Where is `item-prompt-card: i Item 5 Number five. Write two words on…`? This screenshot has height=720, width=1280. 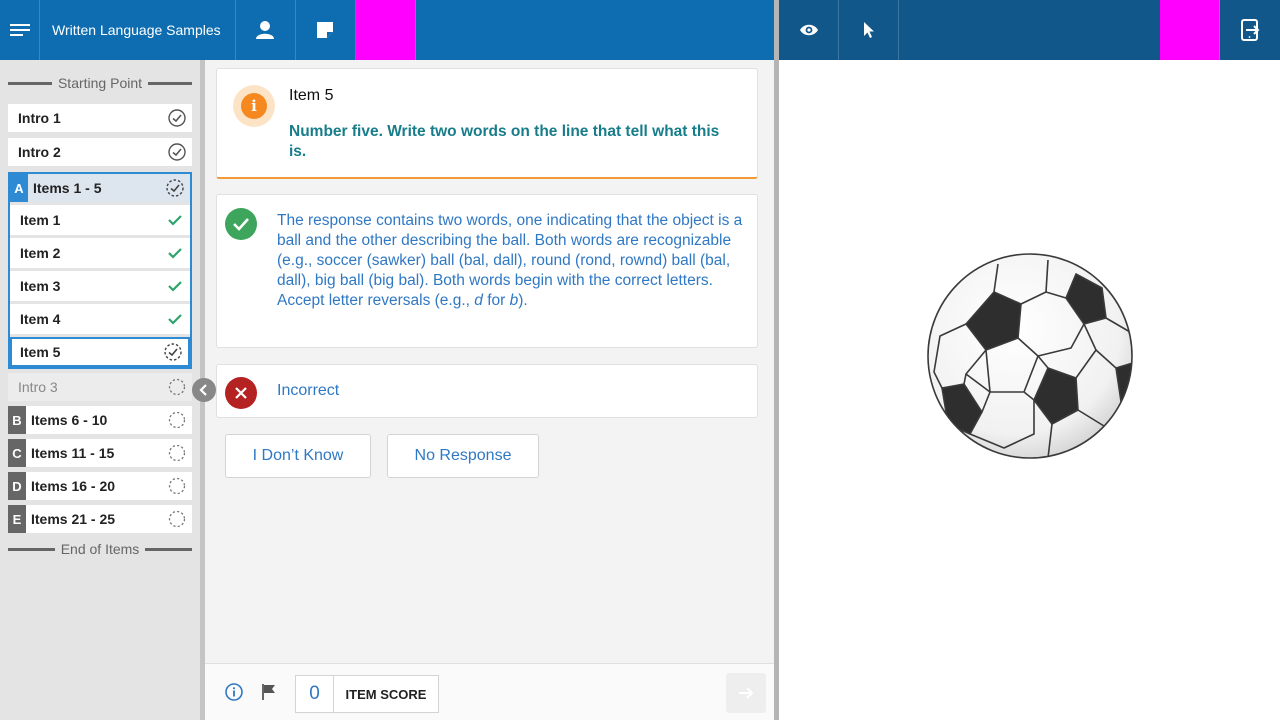 item-prompt-card: i Item 5 Number five. Write two words on… is located at coordinates (487, 123).